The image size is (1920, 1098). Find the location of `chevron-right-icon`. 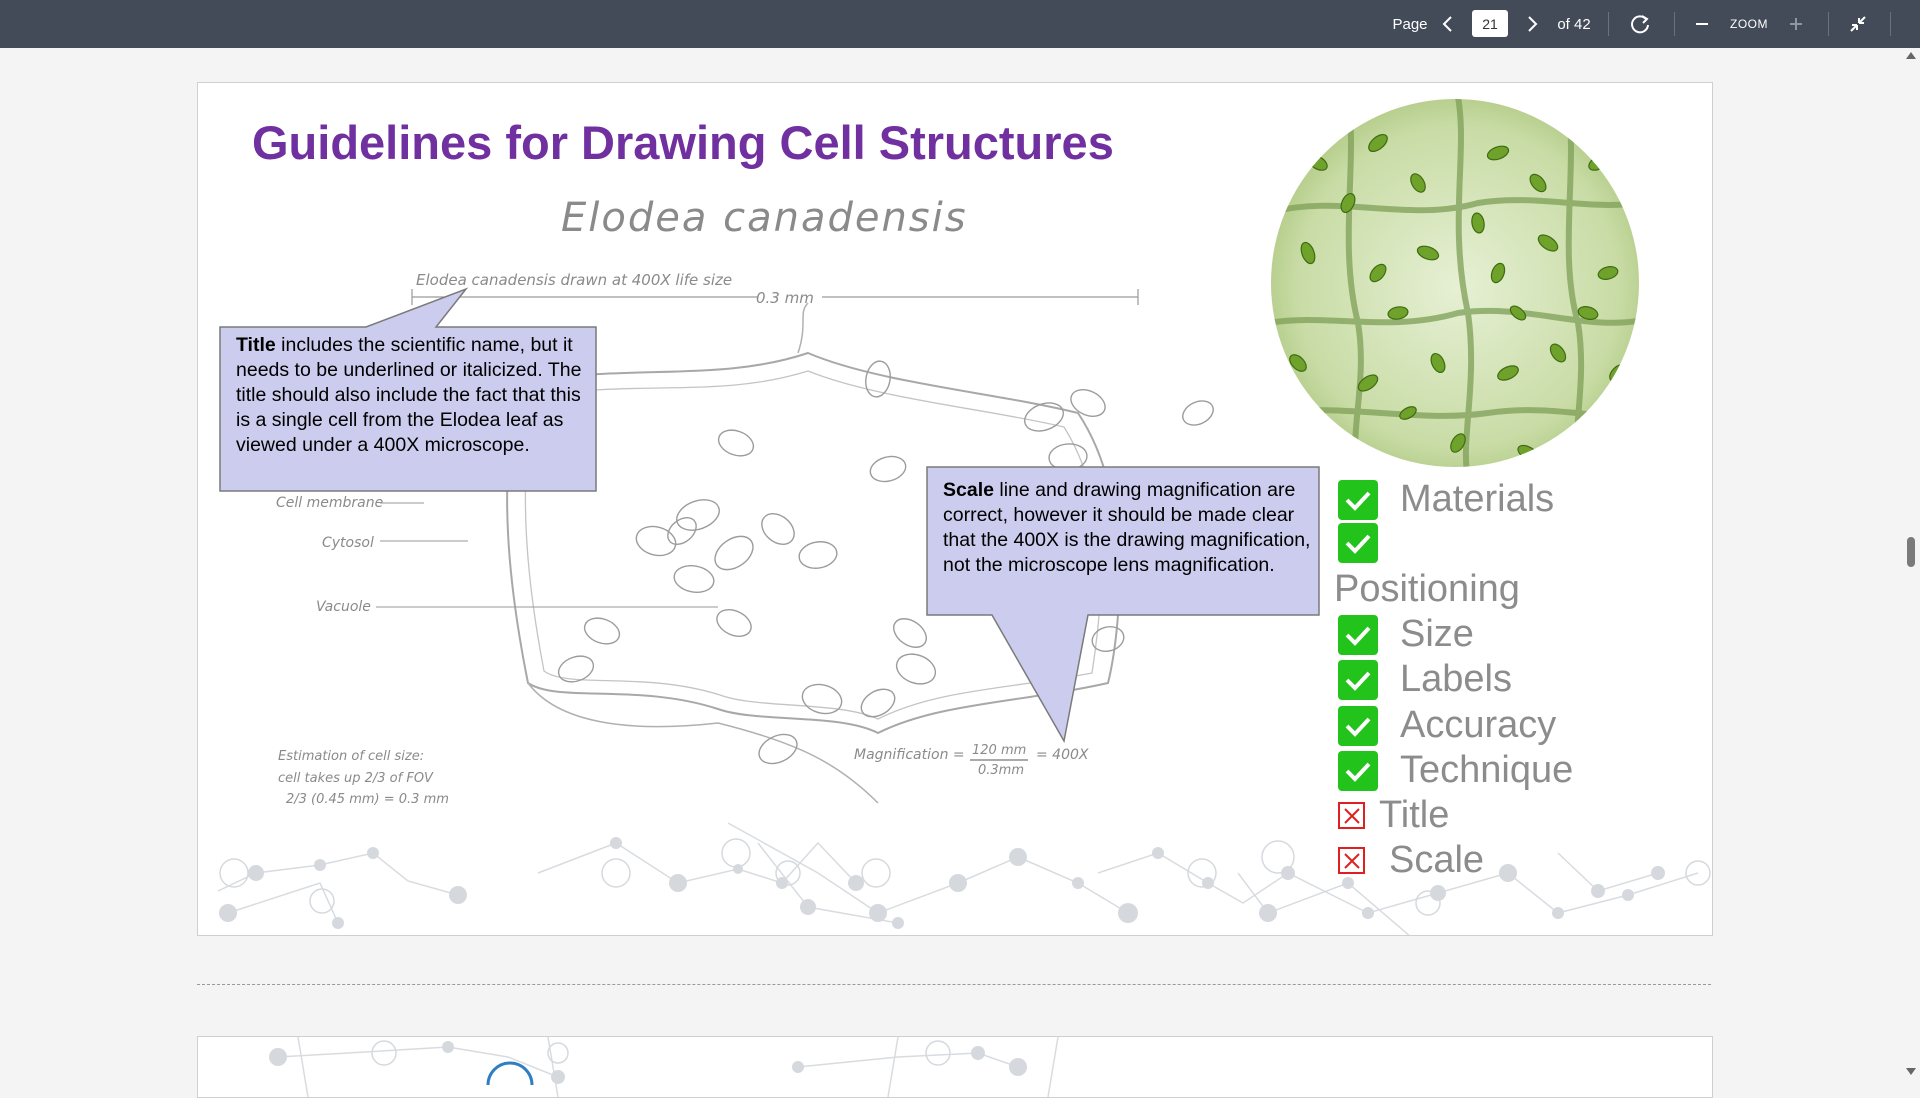

chevron-right-icon is located at coordinates (1533, 24).